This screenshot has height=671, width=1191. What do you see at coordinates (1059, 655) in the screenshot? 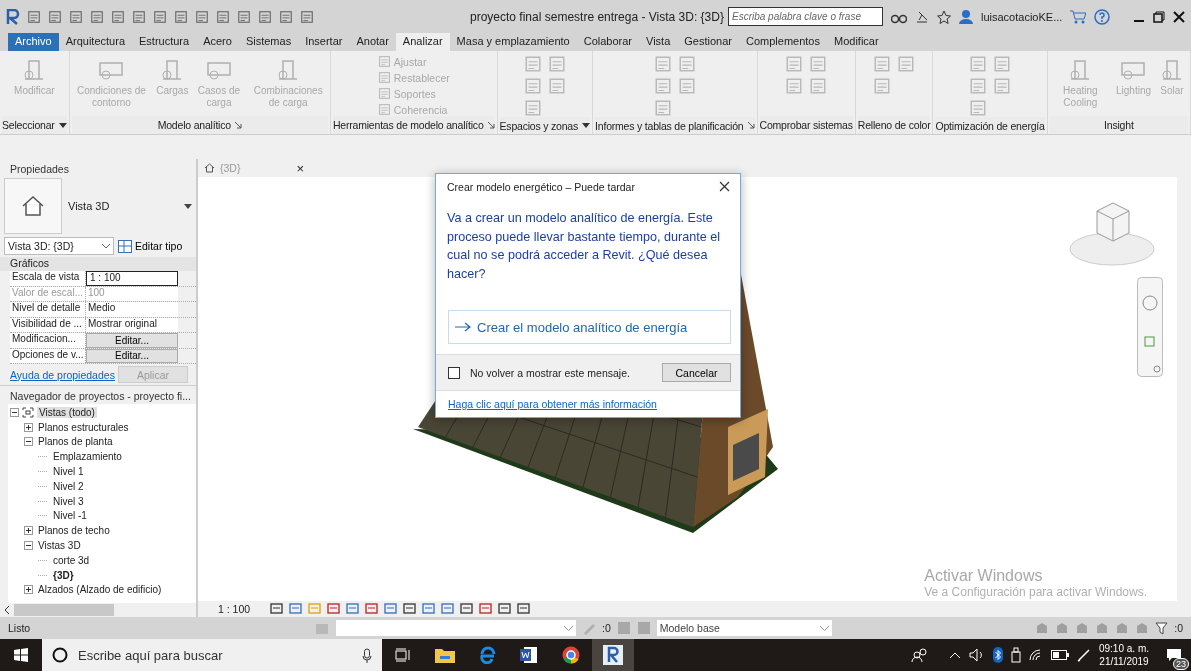
I see `battery-icon` at bounding box center [1059, 655].